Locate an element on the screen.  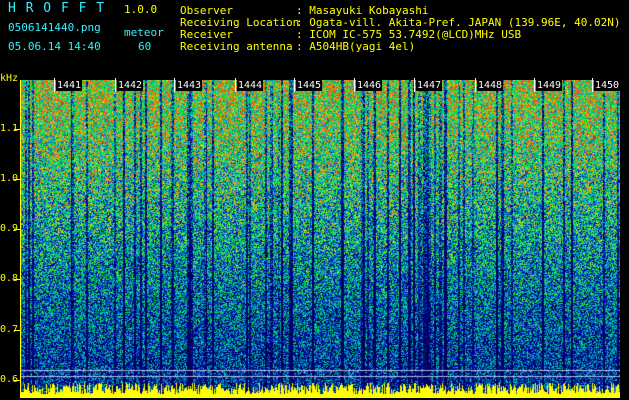
time-label: 1450 is located at coordinates (607, 85).